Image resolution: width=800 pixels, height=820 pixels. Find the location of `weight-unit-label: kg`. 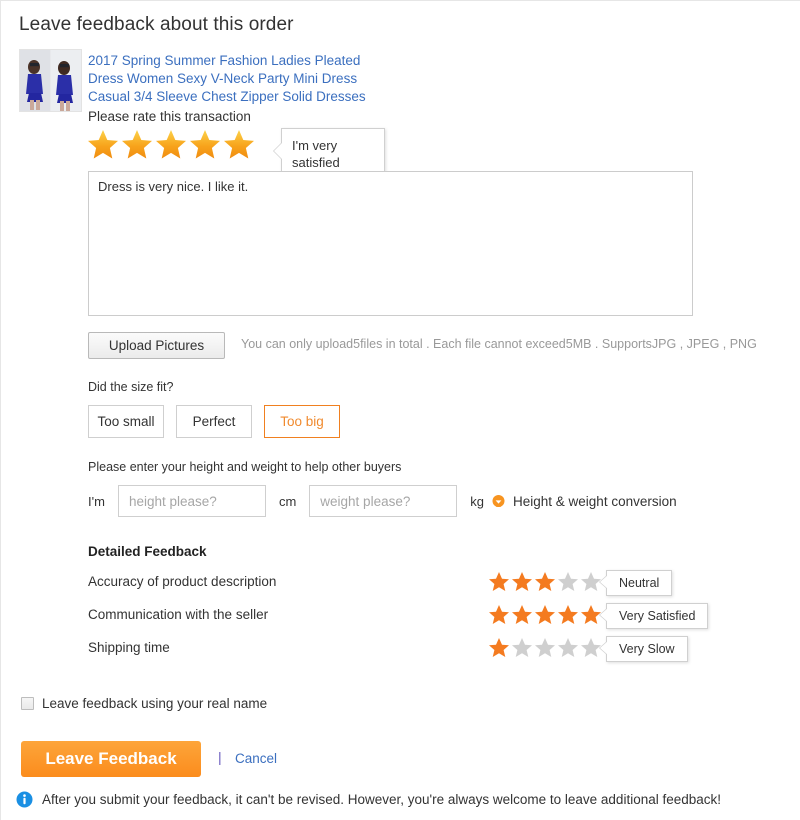

weight-unit-label: kg is located at coordinates (477, 501).